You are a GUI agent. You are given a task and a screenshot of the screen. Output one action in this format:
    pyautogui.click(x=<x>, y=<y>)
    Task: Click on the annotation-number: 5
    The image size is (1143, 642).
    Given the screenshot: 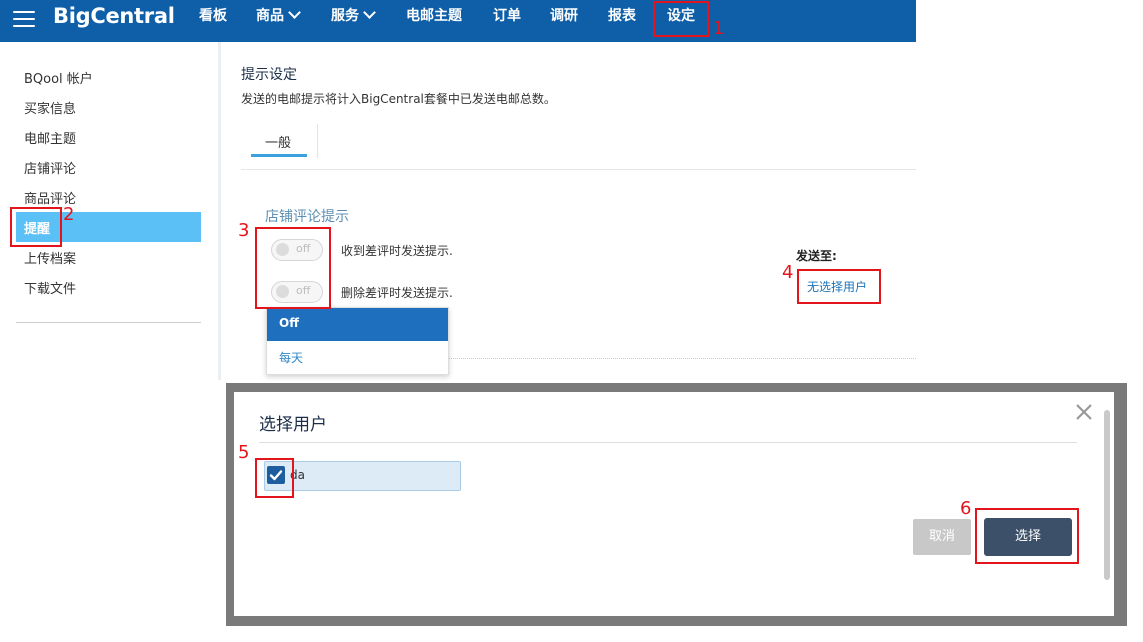 What is the action you would take?
    pyautogui.click(x=244, y=452)
    